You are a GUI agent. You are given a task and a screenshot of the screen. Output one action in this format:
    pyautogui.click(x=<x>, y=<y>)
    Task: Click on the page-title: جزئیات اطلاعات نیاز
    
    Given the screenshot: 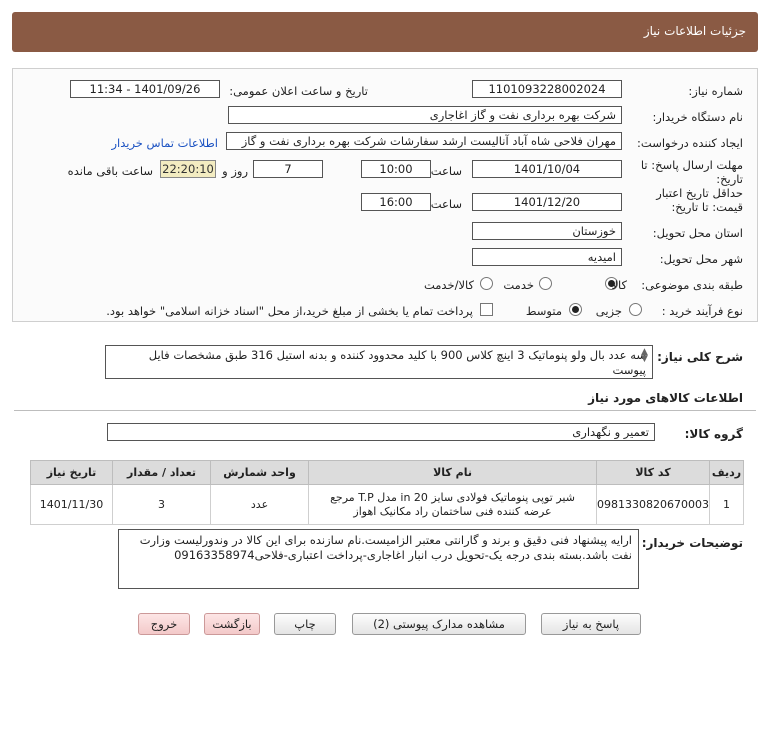 What is the action you would take?
    pyautogui.click(x=694, y=31)
    